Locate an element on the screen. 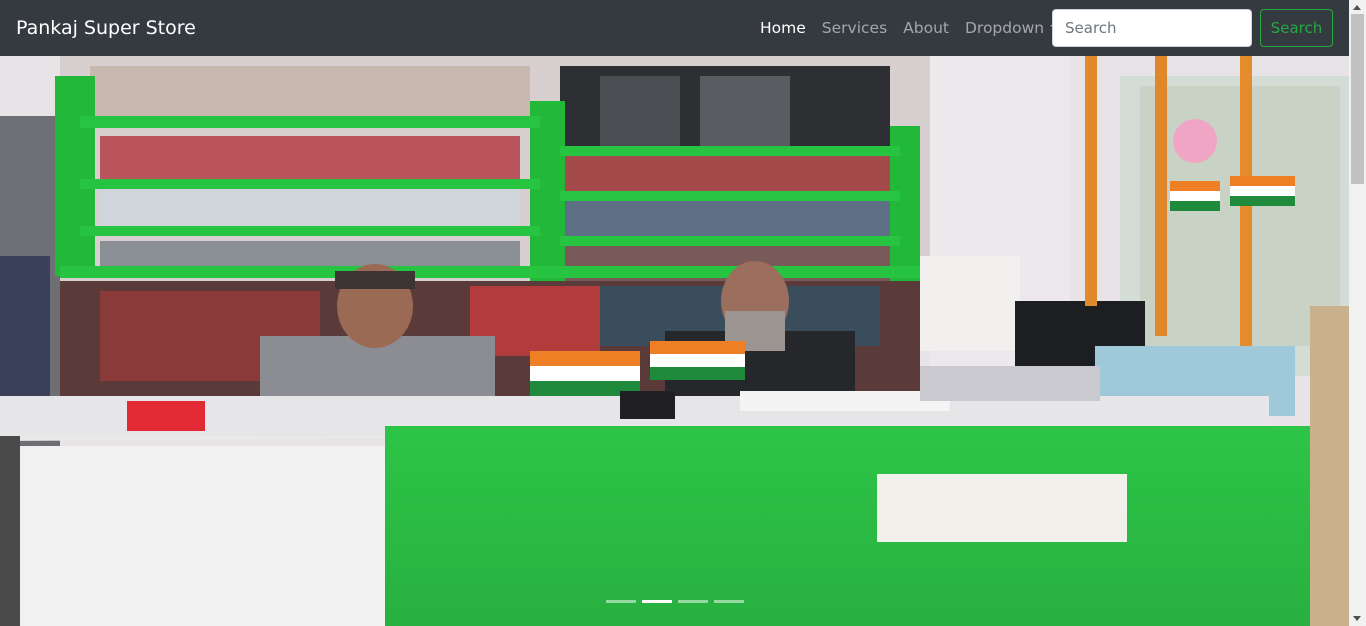  search-input is located at coordinates (1152, 28).